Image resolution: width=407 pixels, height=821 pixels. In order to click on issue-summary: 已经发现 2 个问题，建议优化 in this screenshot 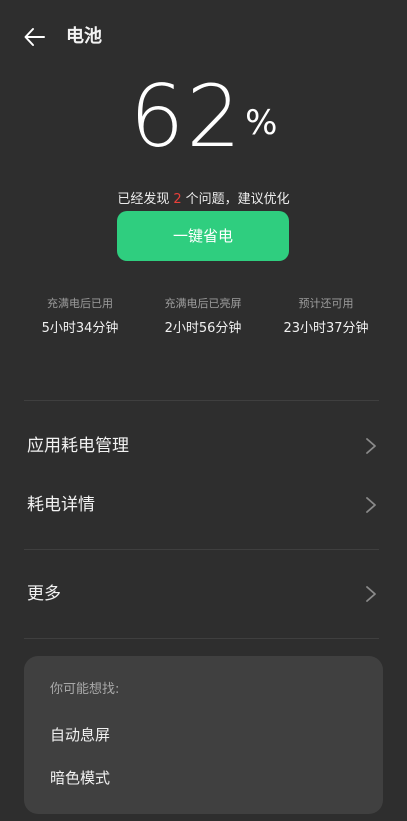, I will do `click(203, 200)`.